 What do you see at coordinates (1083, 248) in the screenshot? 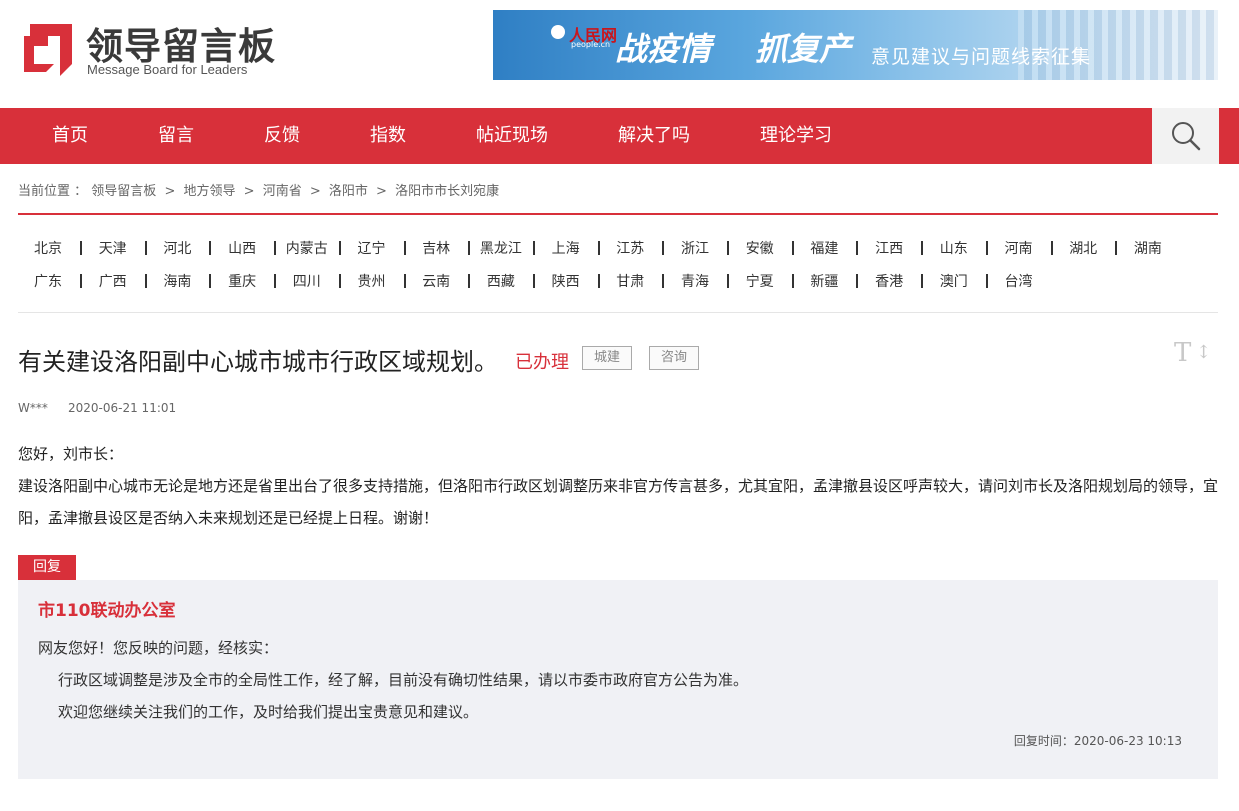
I see `province-link: 湖北` at bounding box center [1083, 248].